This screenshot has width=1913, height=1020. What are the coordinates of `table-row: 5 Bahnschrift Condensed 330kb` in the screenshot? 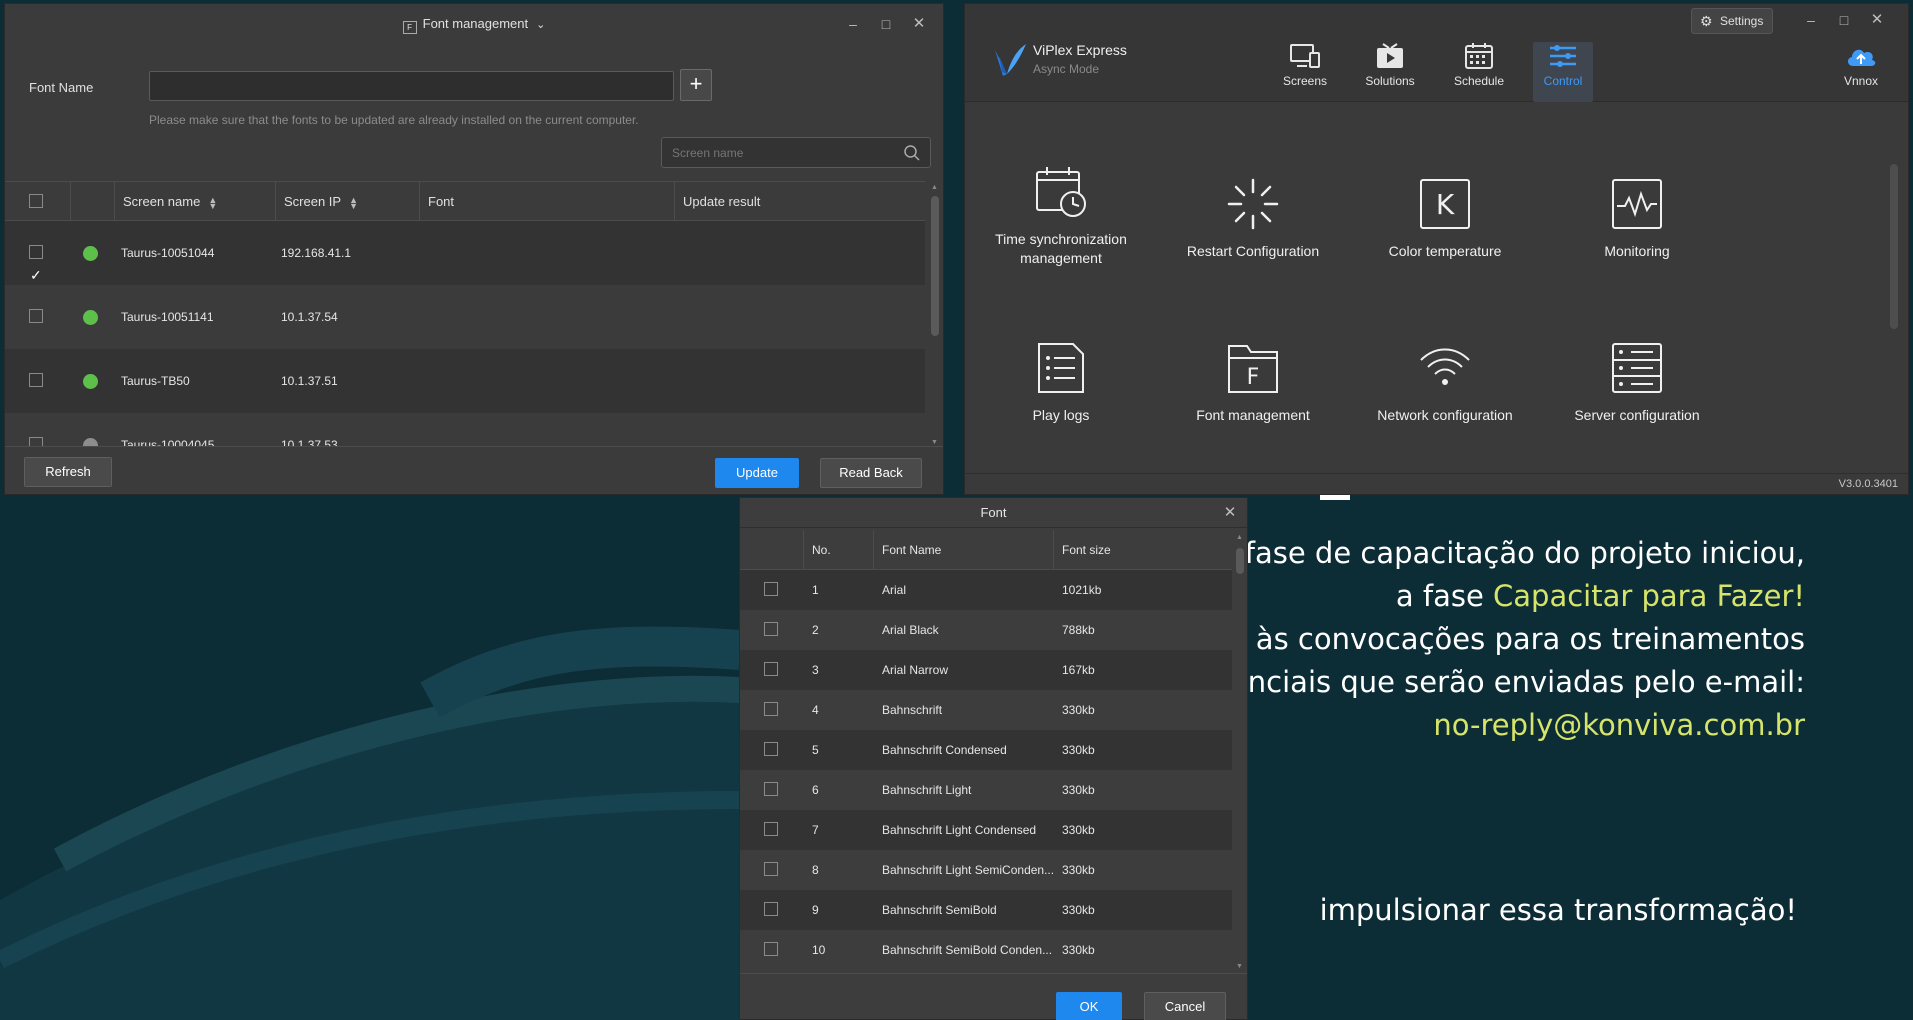 It's located at (986, 750).